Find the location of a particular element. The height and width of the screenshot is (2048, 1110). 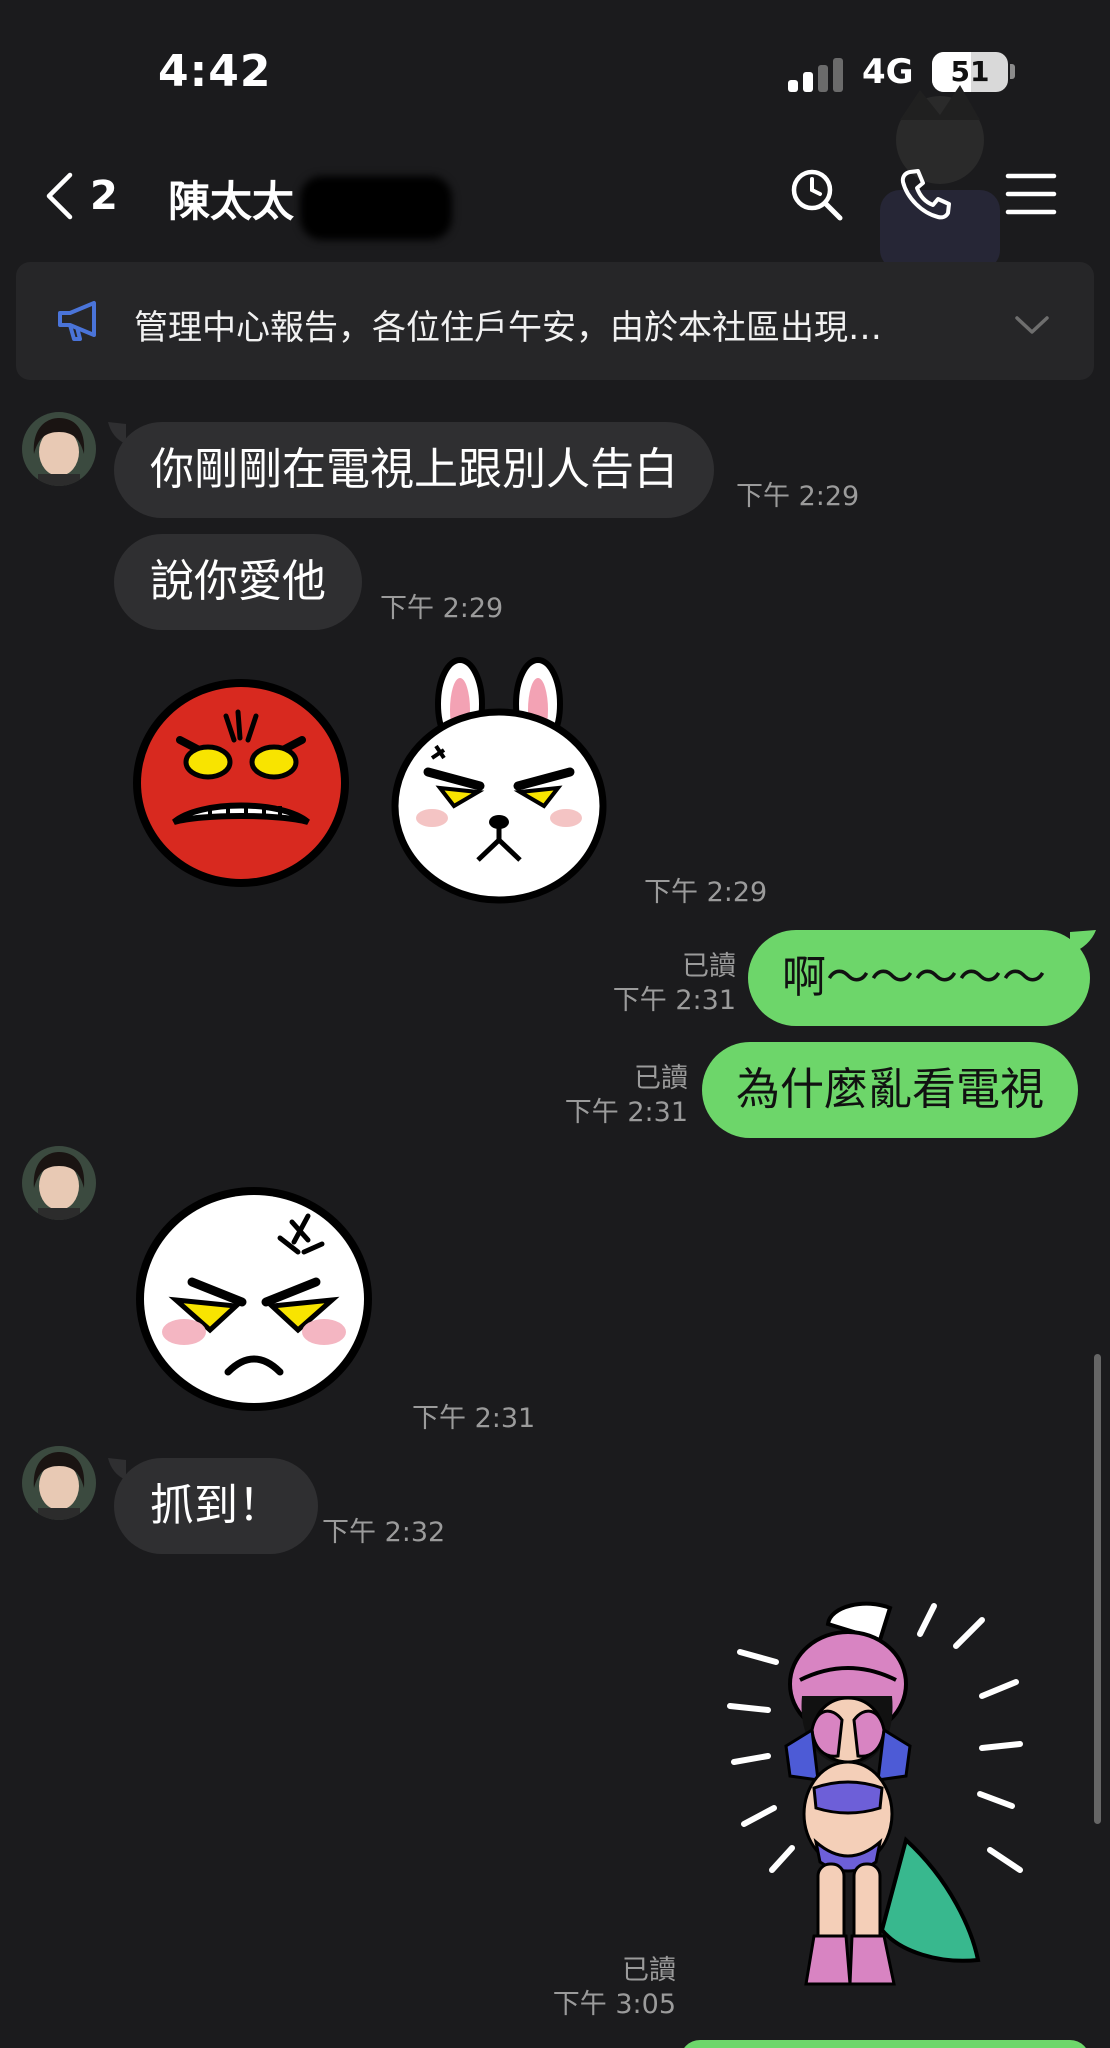

message-bubble-incoming: 抓到！ is located at coordinates (216, 1506).